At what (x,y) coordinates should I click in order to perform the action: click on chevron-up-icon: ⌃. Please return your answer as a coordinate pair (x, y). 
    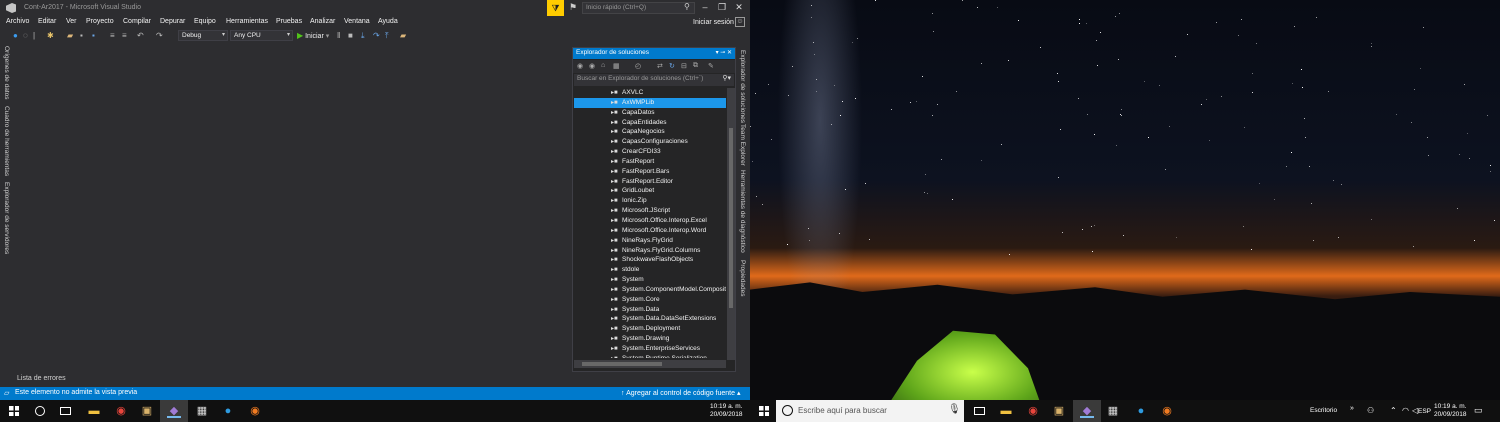
    Looking at the image, I should click on (1393, 410).